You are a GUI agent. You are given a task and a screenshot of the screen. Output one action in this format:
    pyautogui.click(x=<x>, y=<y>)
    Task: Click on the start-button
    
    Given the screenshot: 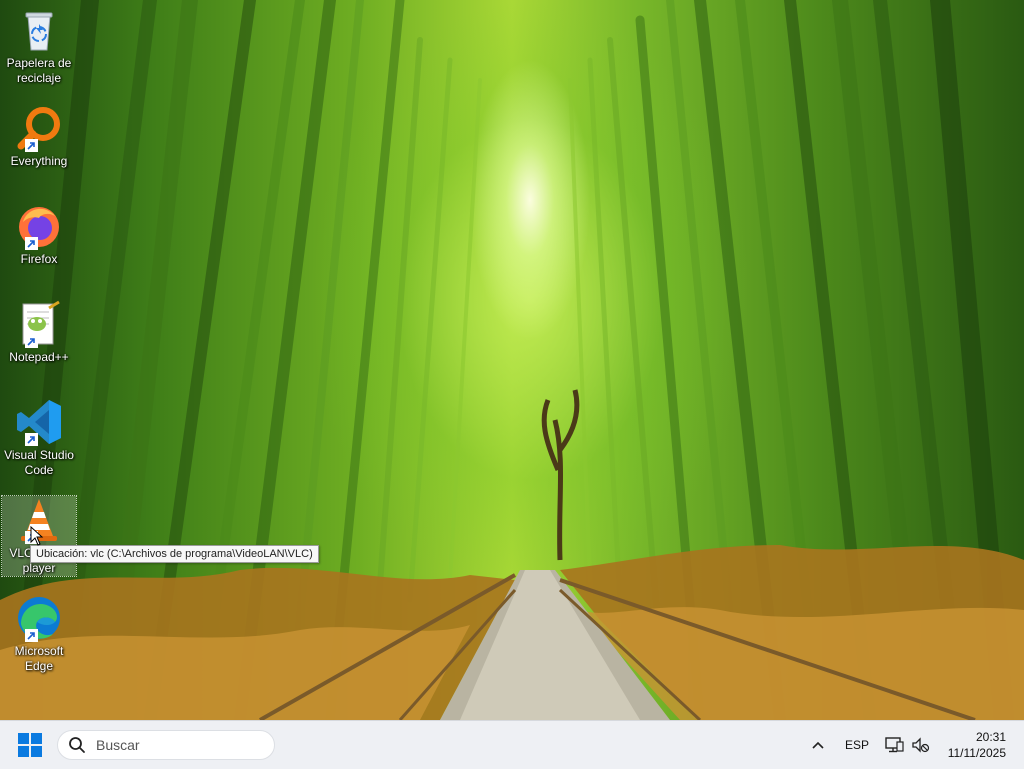 What is the action you would take?
    pyautogui.click(x=31, y=745)
    